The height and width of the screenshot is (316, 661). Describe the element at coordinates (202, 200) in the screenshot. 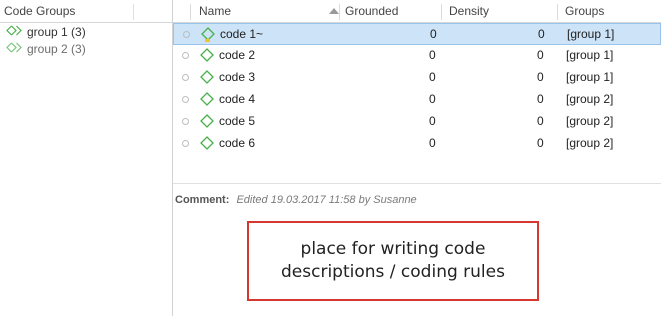

I see `comment-label: Comment:` at that location.